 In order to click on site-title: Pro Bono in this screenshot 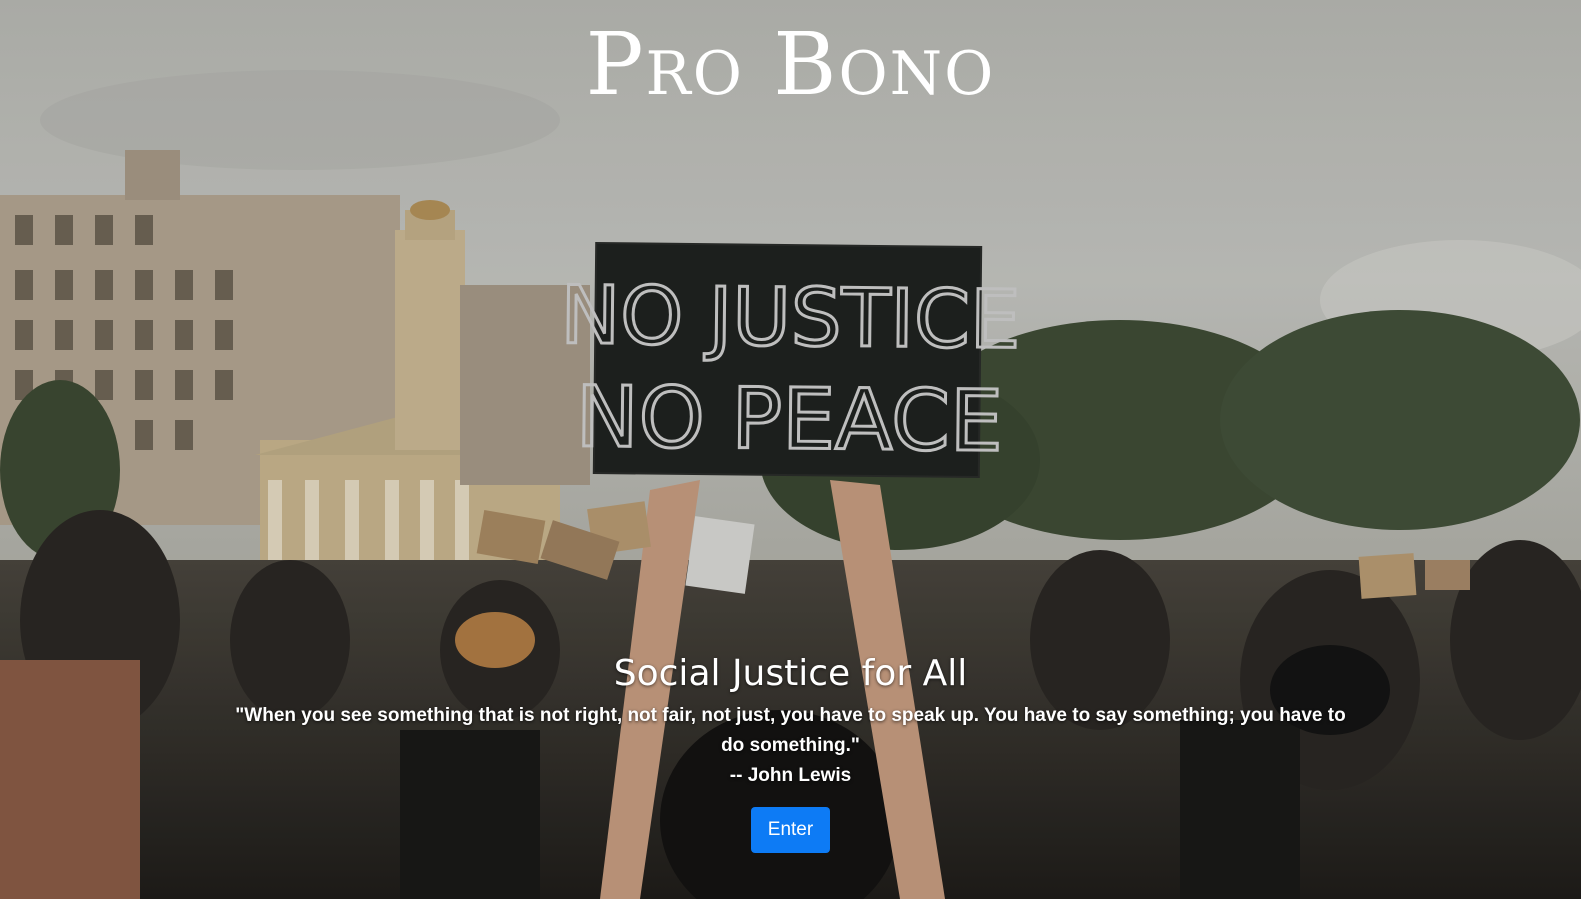, I will do `click(790, 65)`.